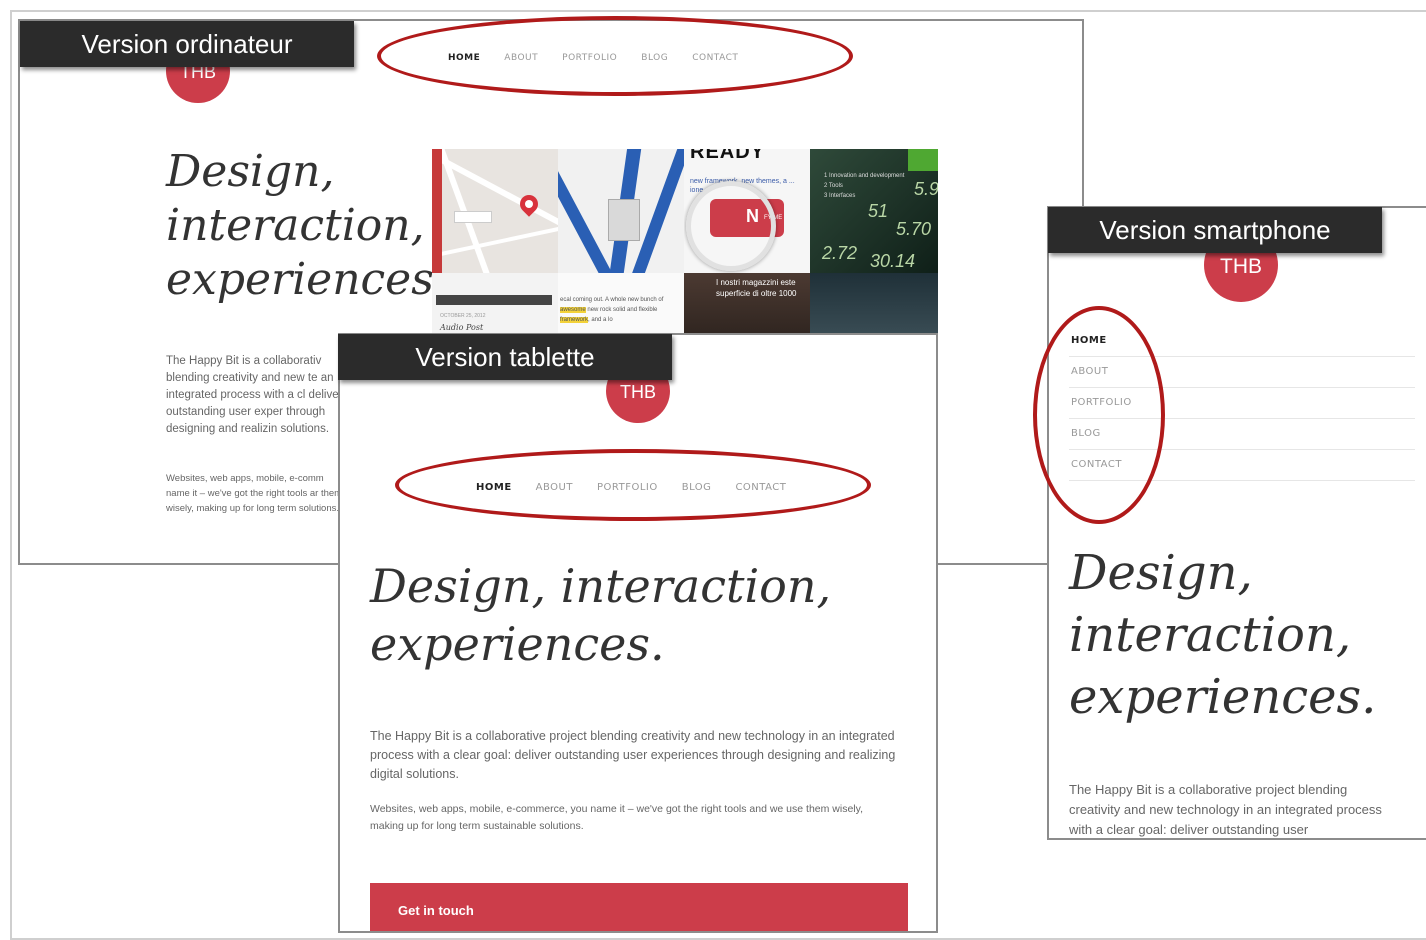  What do you see at coordinates (878, 211) in the screenshot?
I see `number-value: 51` at bounding box center [878, 211].